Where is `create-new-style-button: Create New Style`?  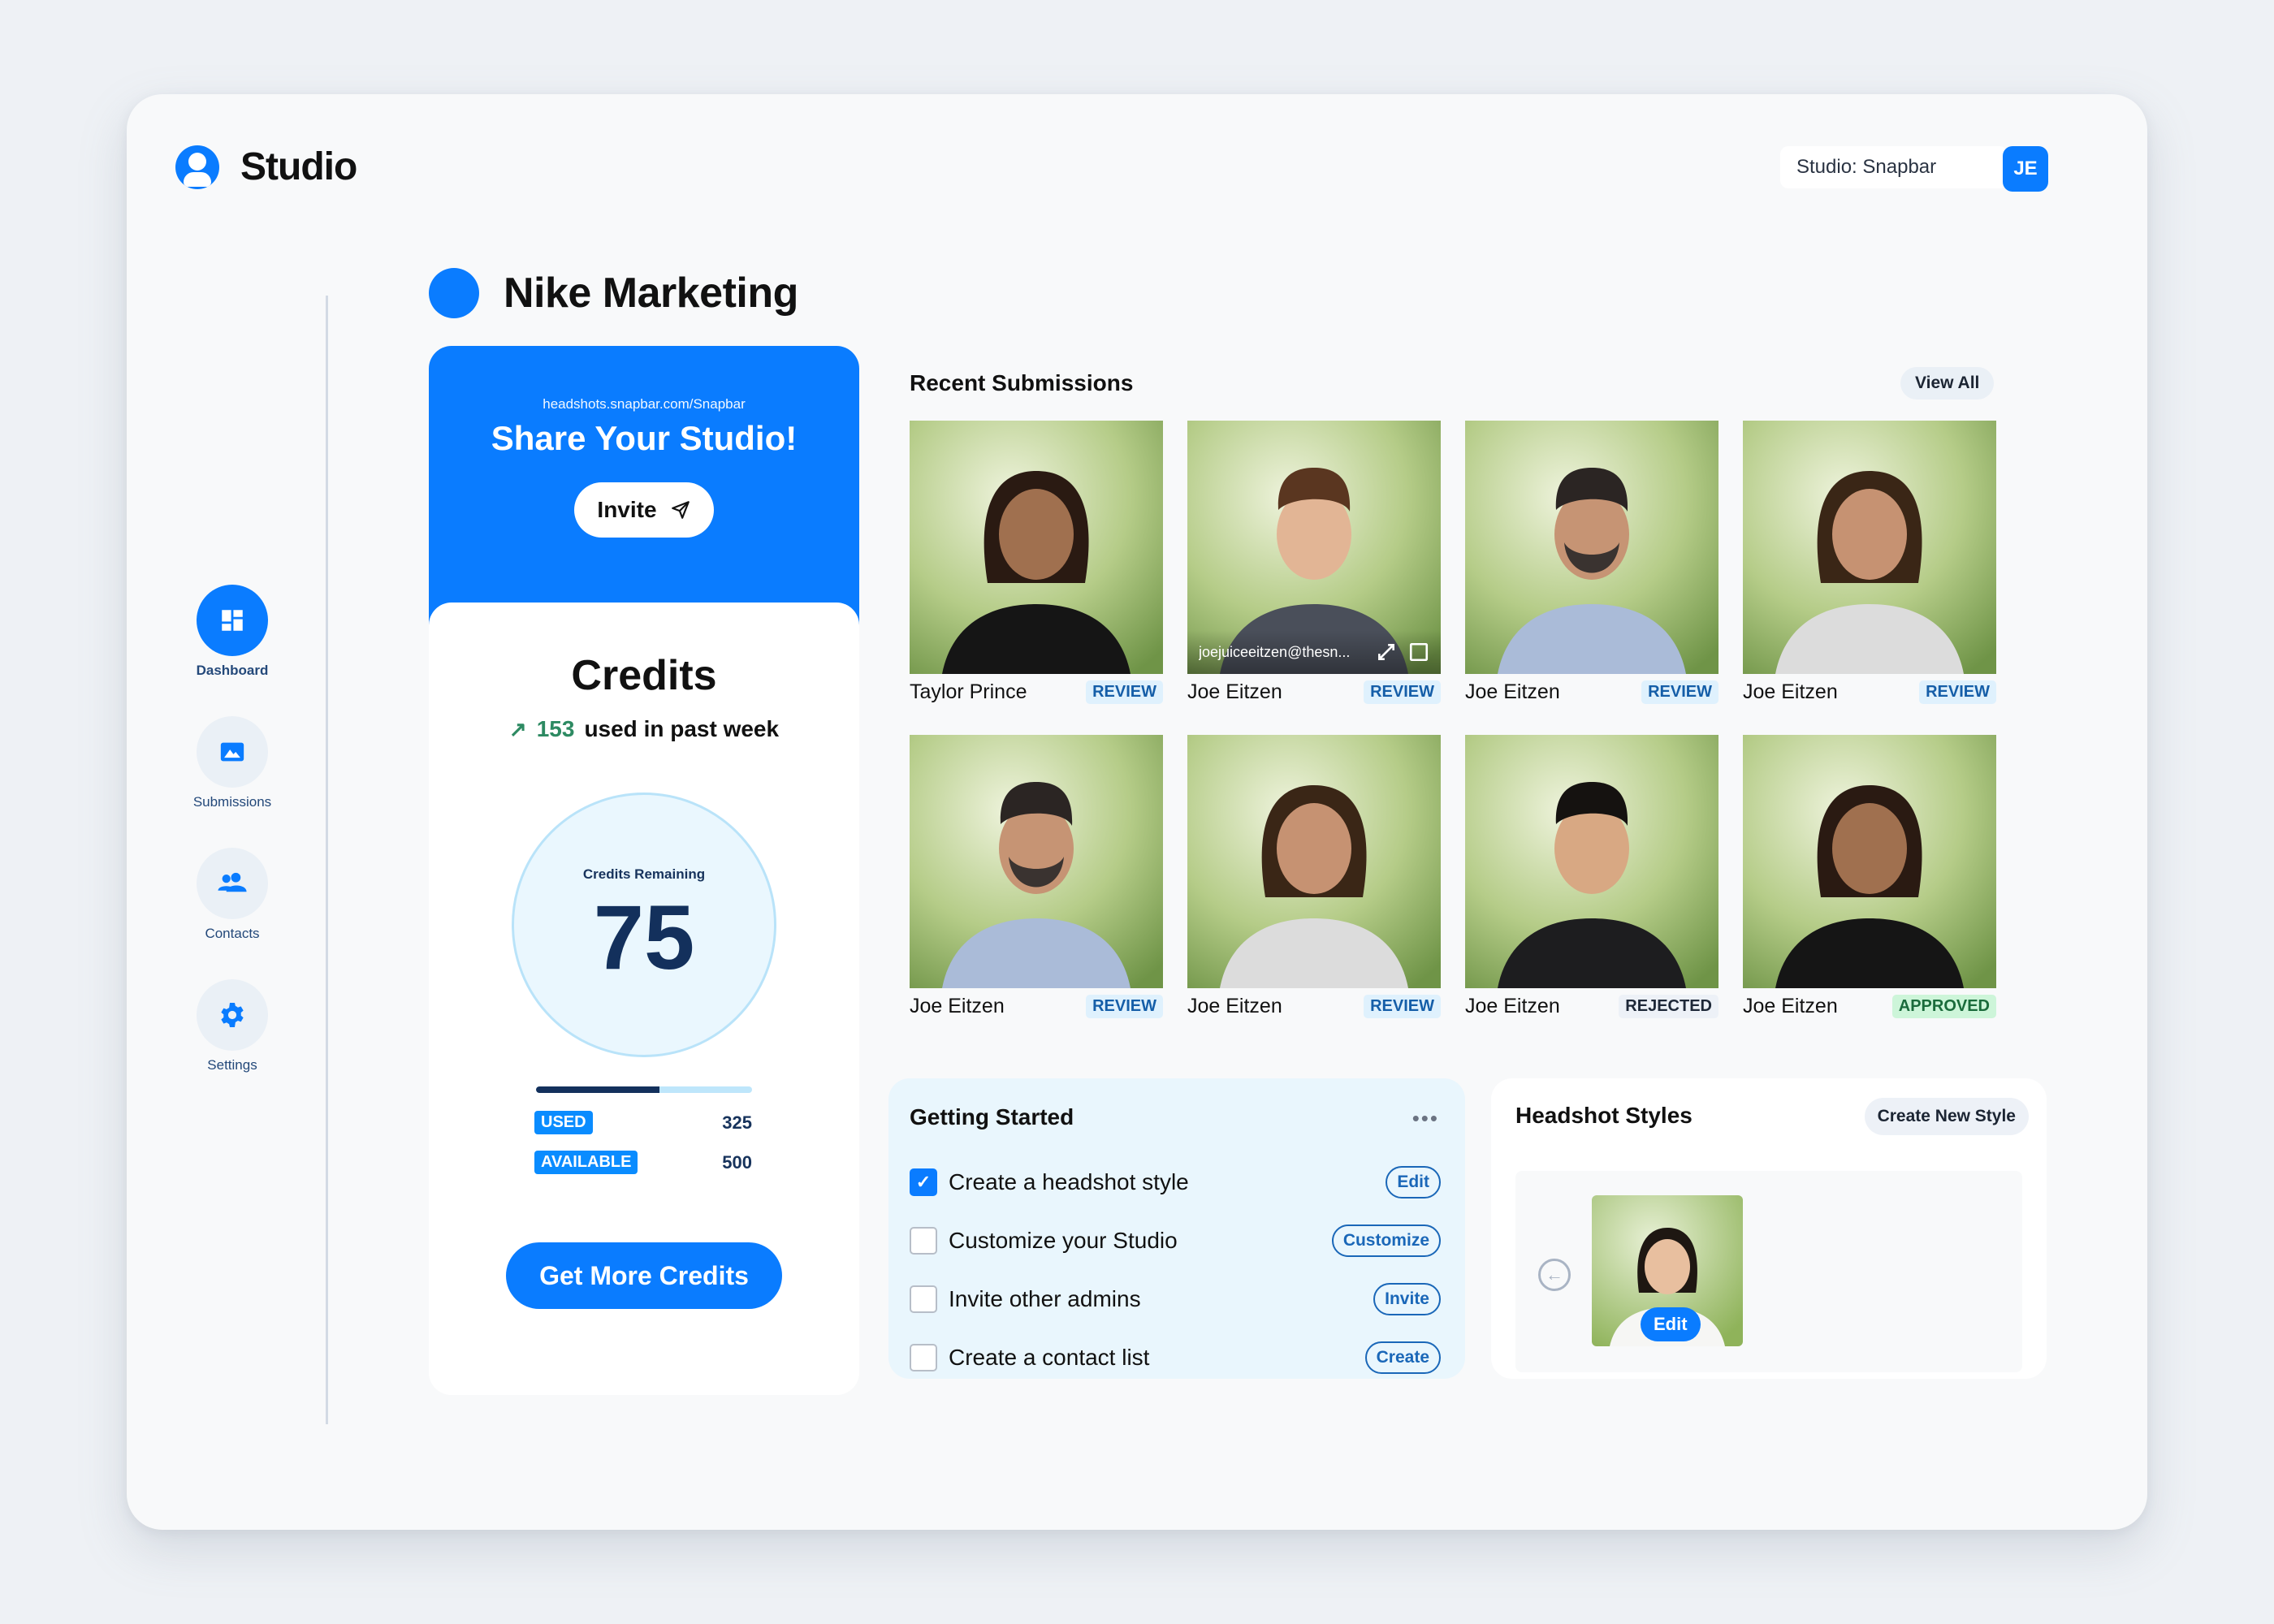 create-new-style-button: Create New Style is located at coordinates (1947, 1116).